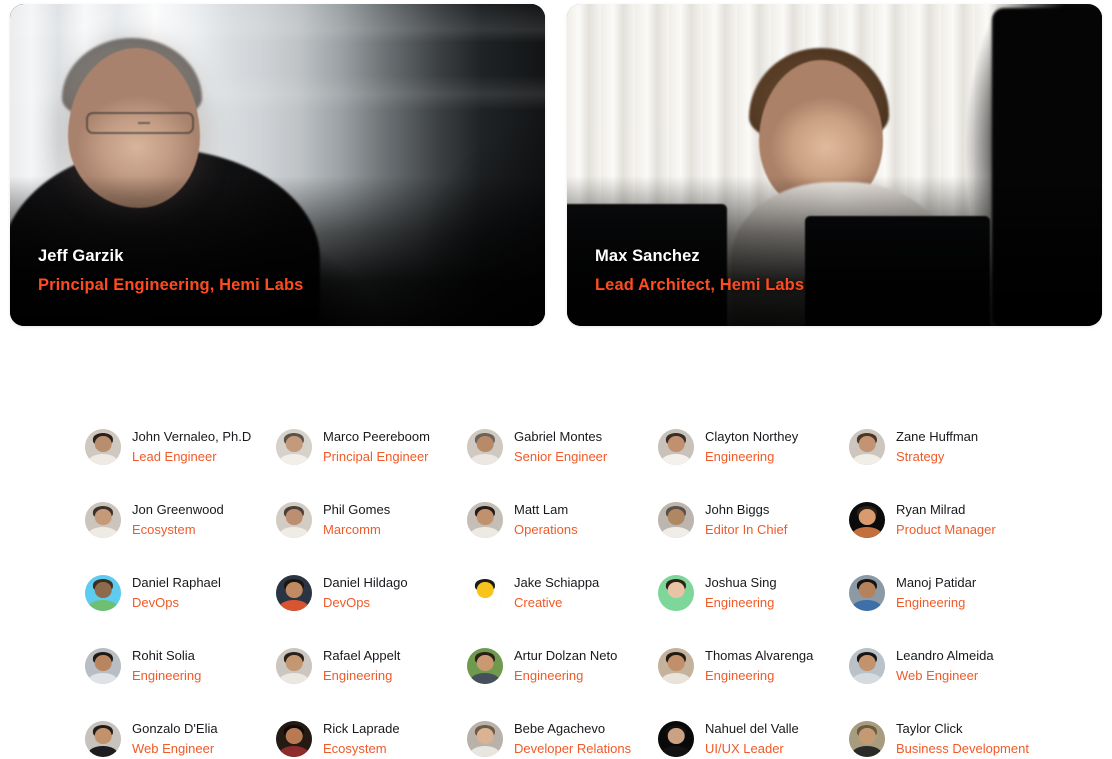 This screenshot has width=1112, height=759. I want to click on team-member: Ryan Milrad Product Manager, so click(944, 519).